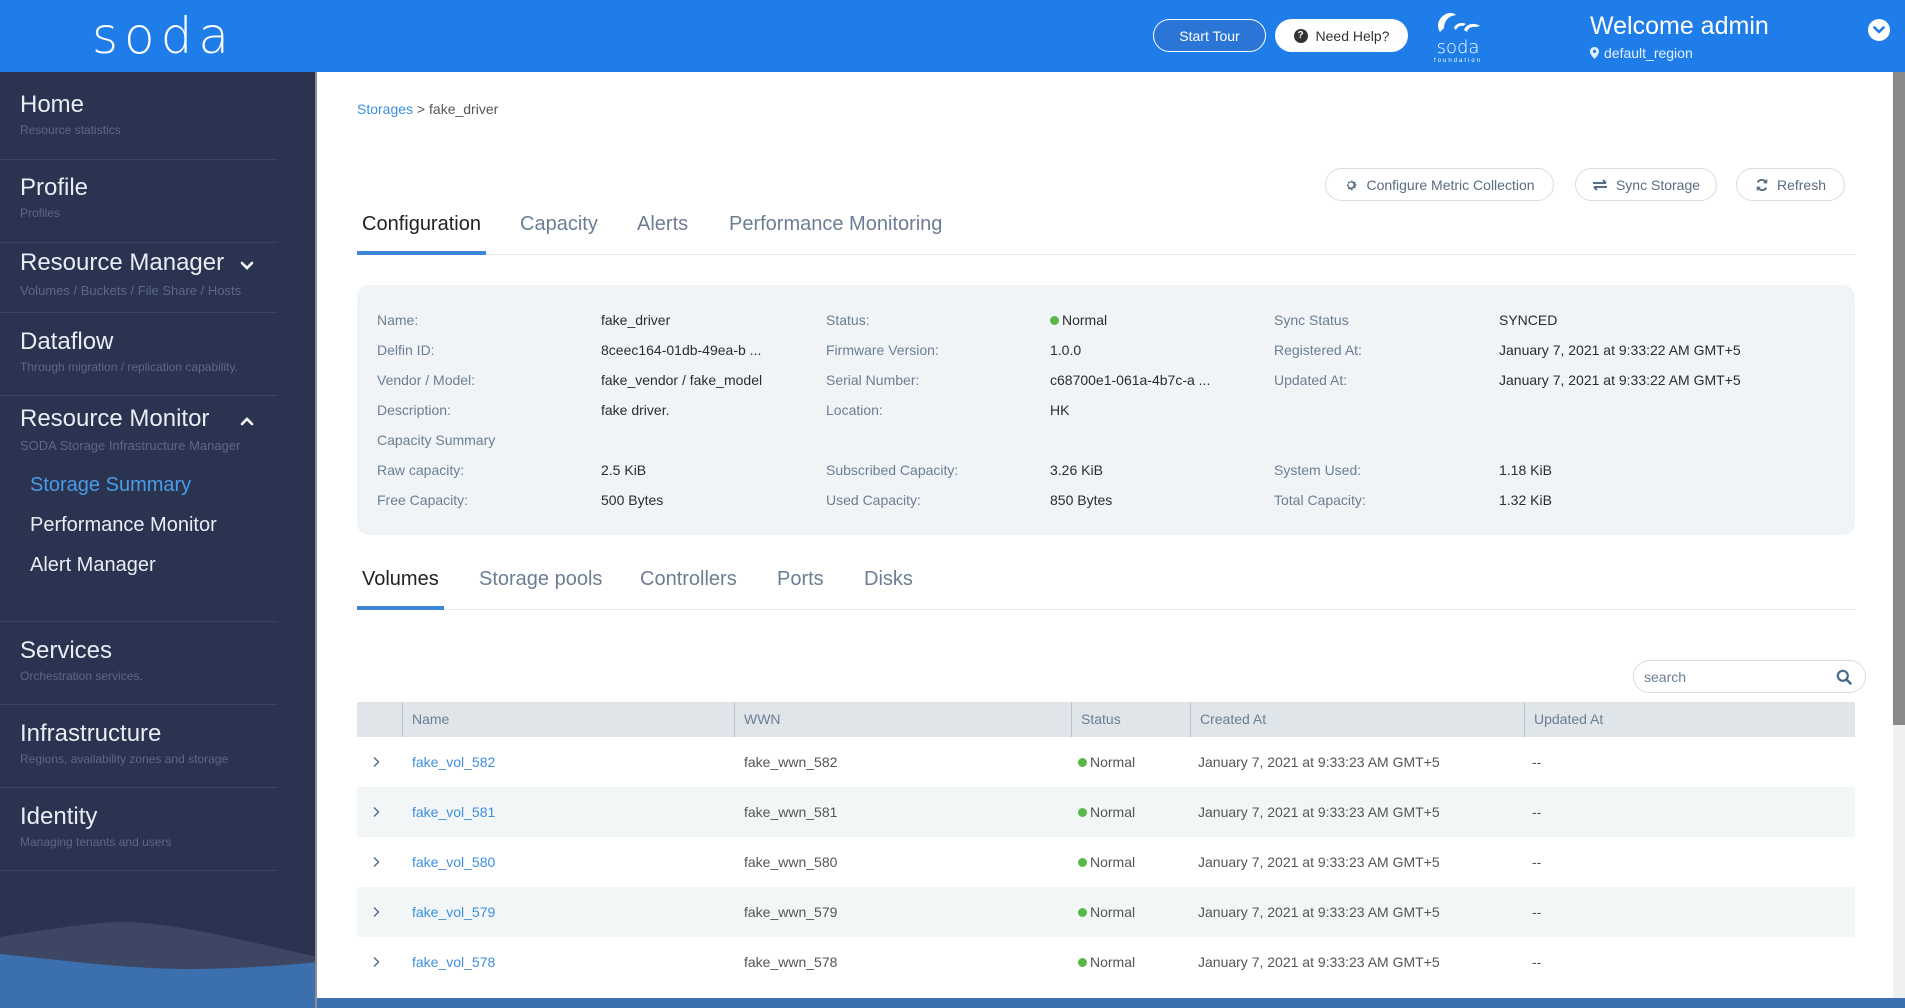  What do you see at coordinates (1209, 35) in the screenshot?
I see `start-tour-button: Start Tour` at bounding box center [1209, 35].